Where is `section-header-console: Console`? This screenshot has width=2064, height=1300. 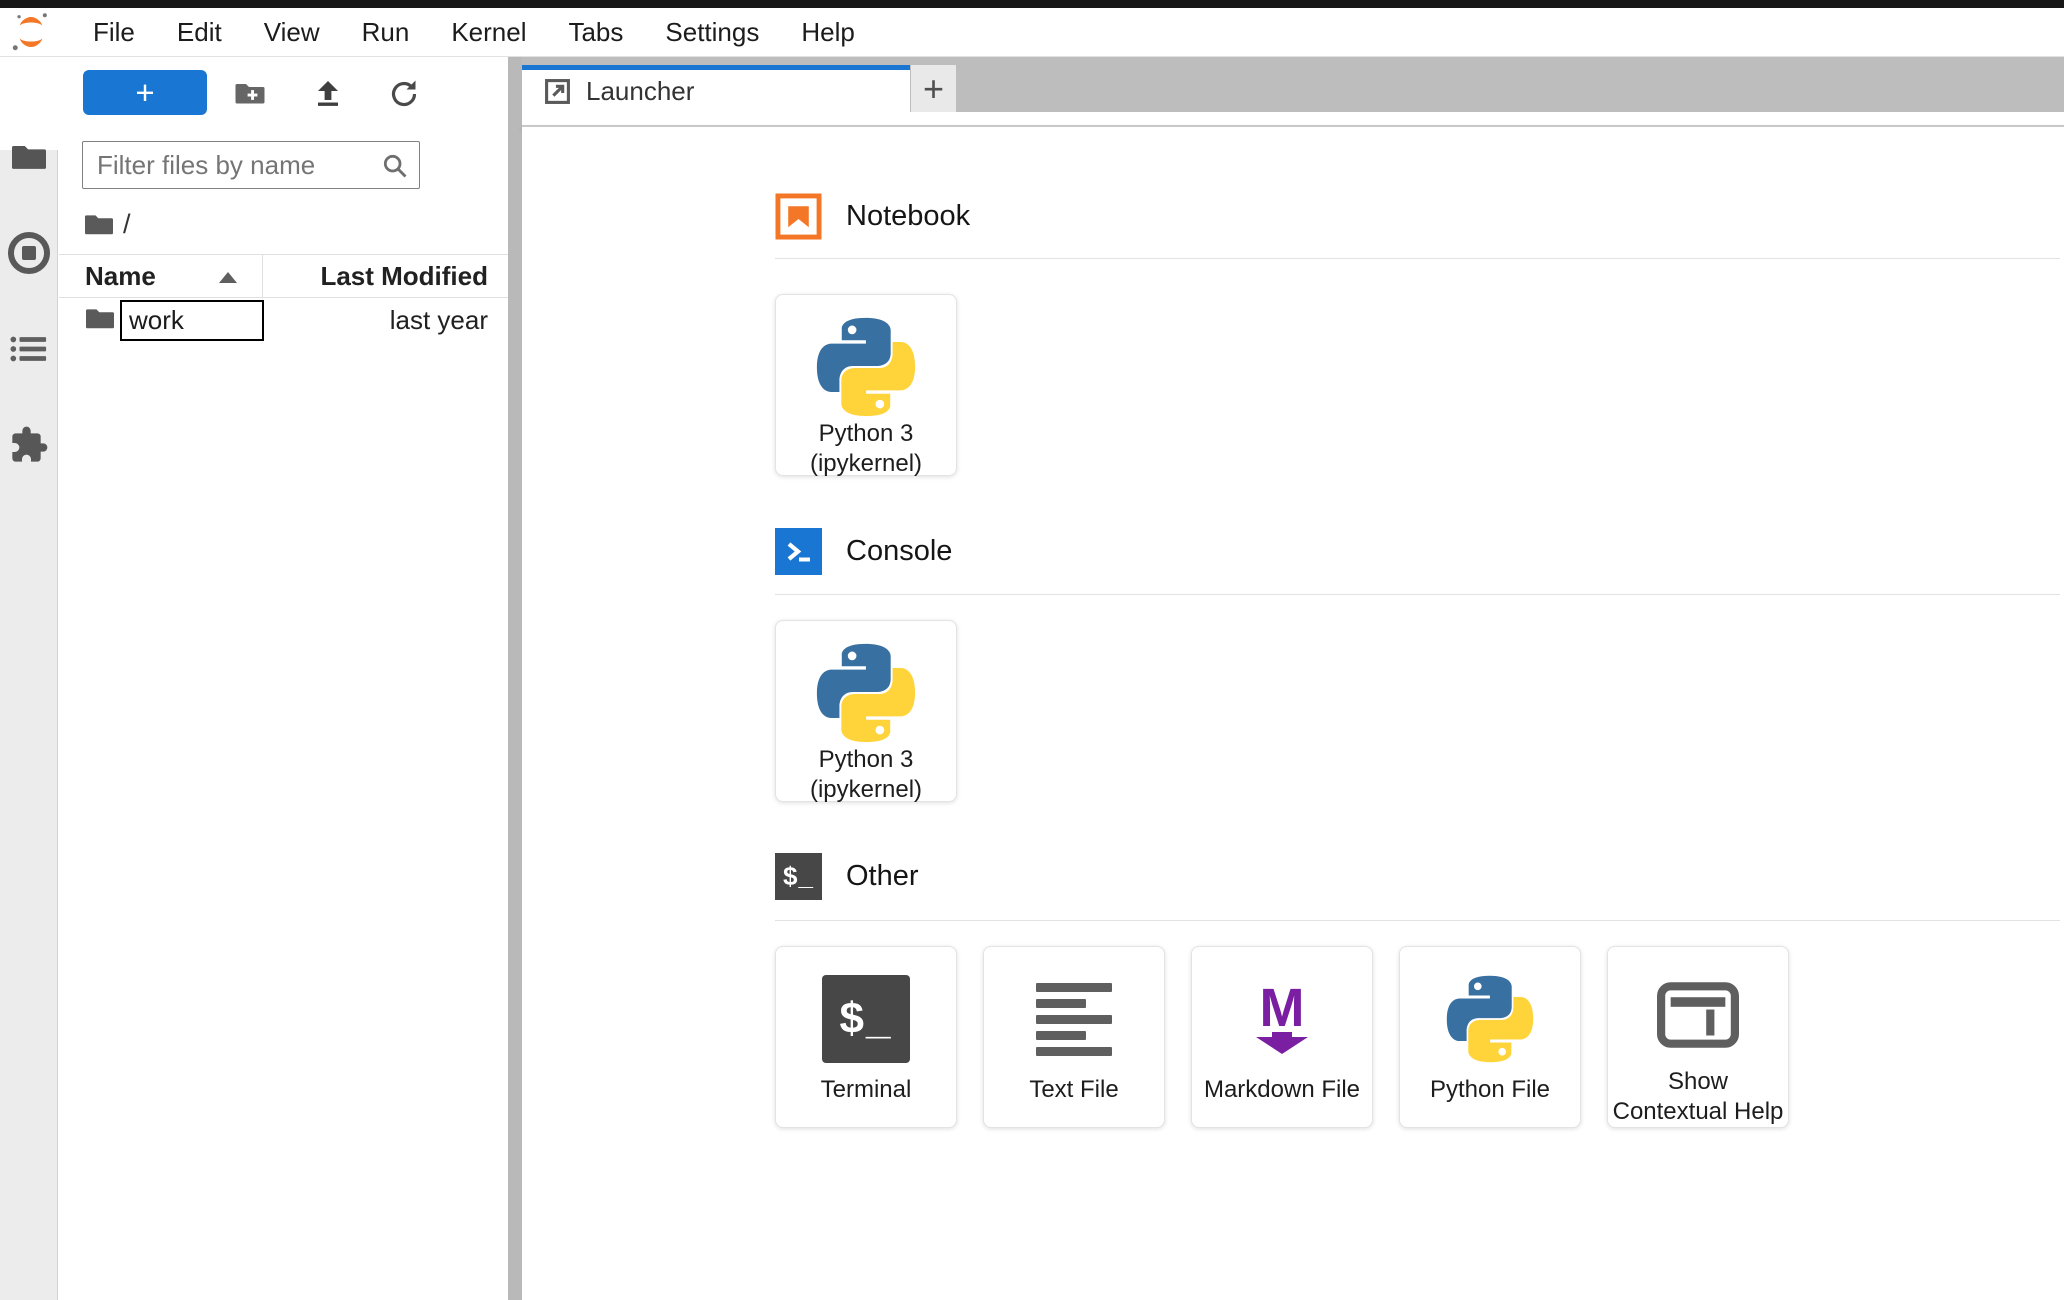 section-header-console: Console is located at coordinates (863, 551).